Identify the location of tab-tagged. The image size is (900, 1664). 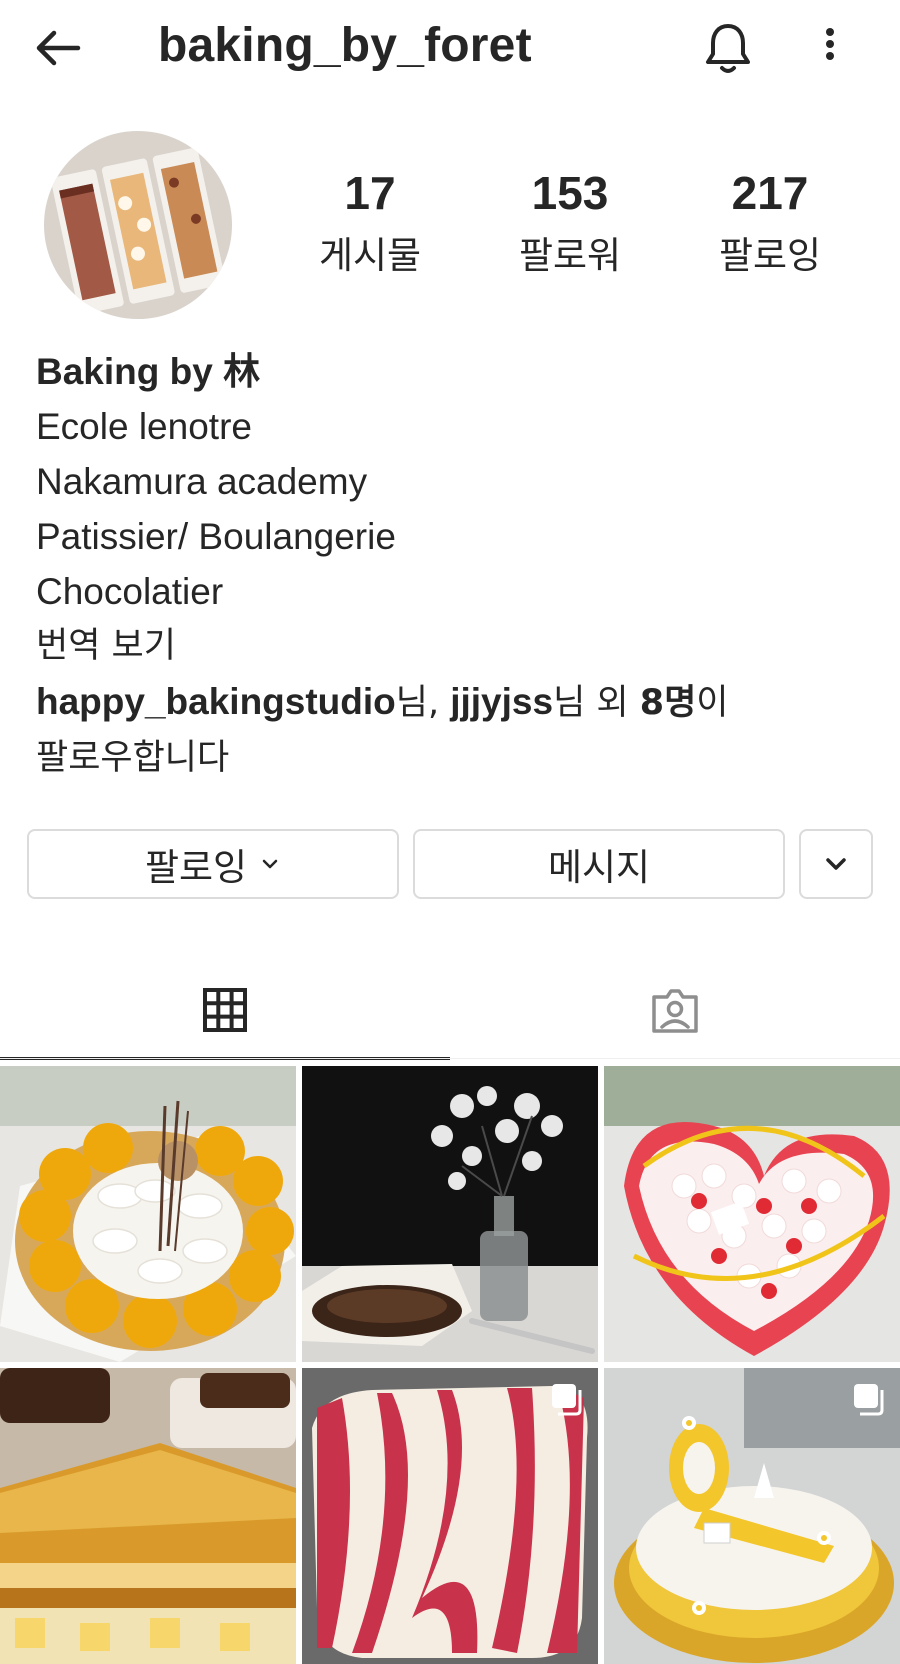
(675, 1011).